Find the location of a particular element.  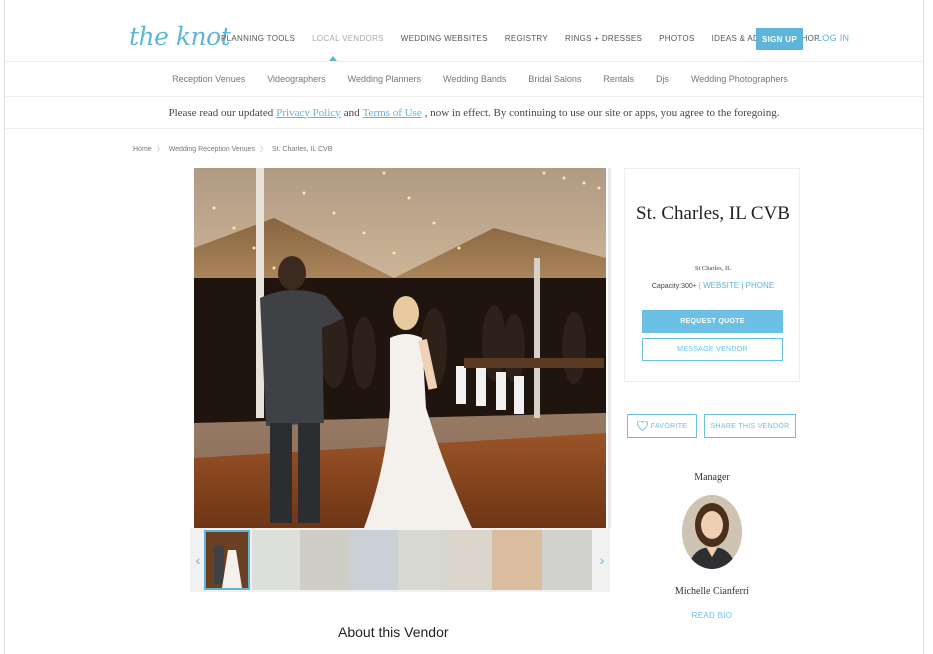

read-bio-link: READ BIO is located at coordinates (712, 615).